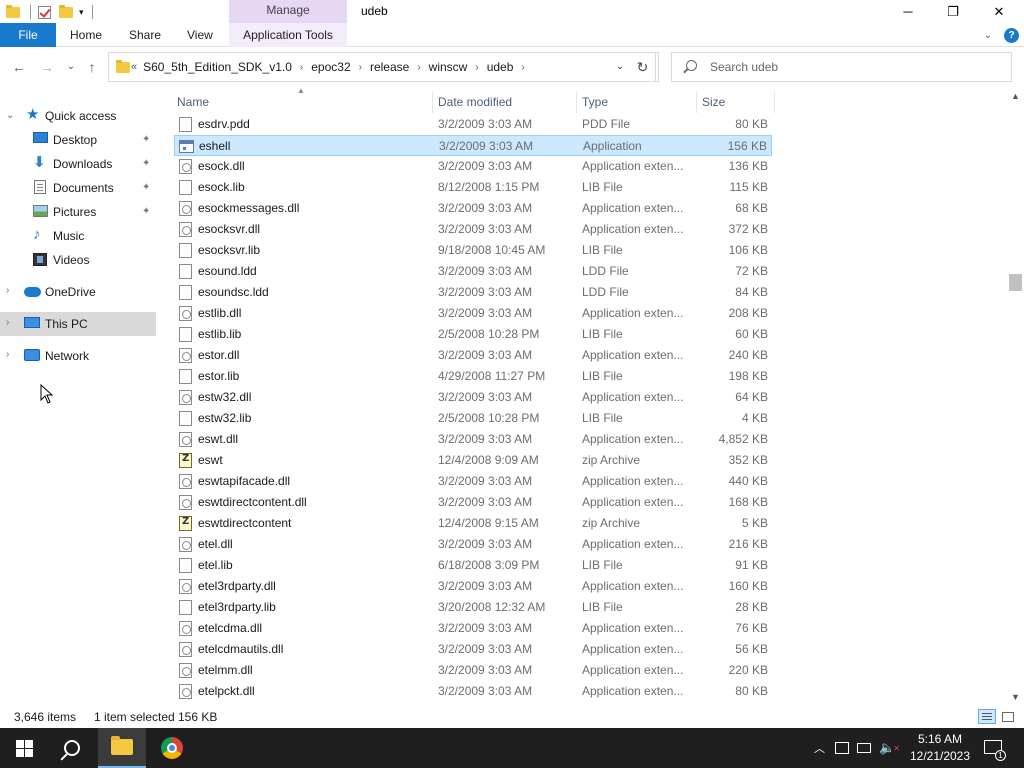 The height and width of the screenshot is (768, 1024). I want to click on back-button: ←, so click(19, 67).